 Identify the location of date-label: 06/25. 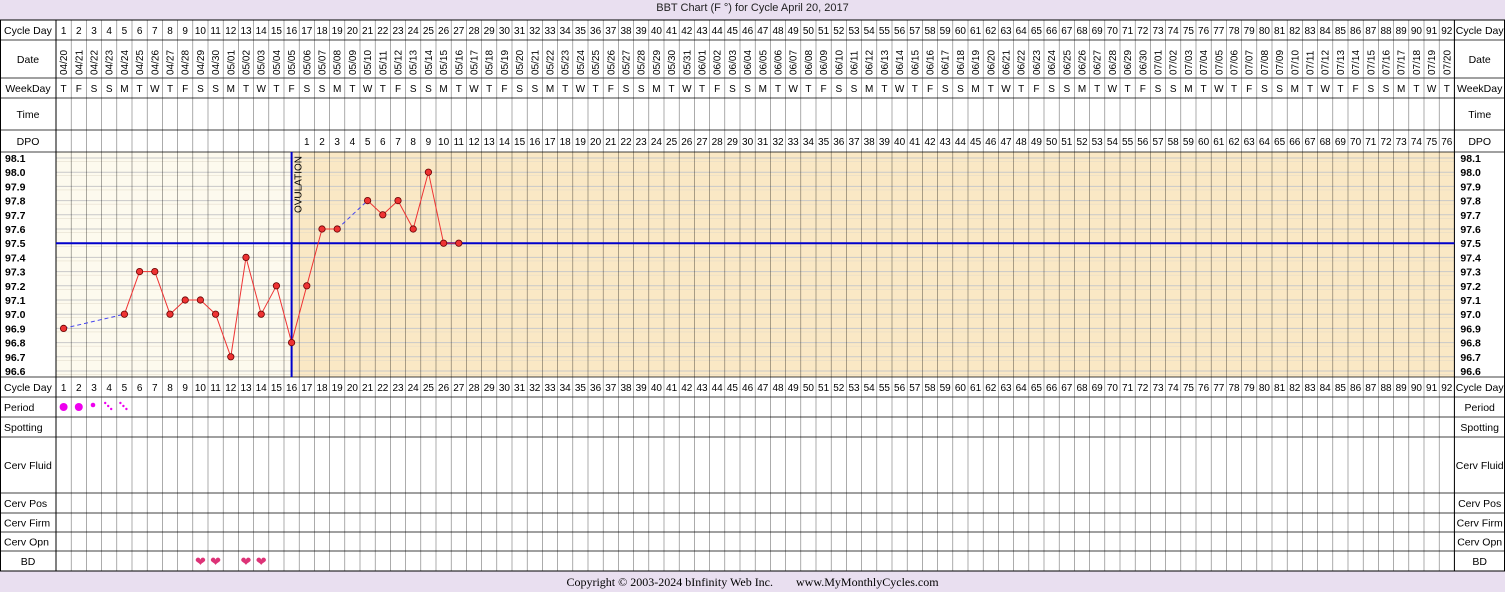
(1067, 62).